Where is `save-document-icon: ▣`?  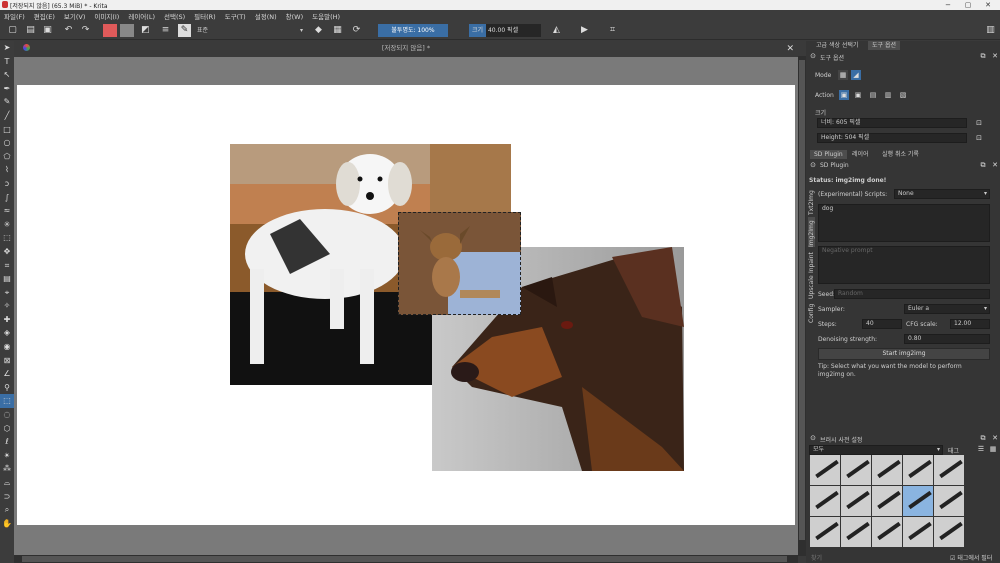 save-document-icon: ▣ is located at coordinates (47, 30).